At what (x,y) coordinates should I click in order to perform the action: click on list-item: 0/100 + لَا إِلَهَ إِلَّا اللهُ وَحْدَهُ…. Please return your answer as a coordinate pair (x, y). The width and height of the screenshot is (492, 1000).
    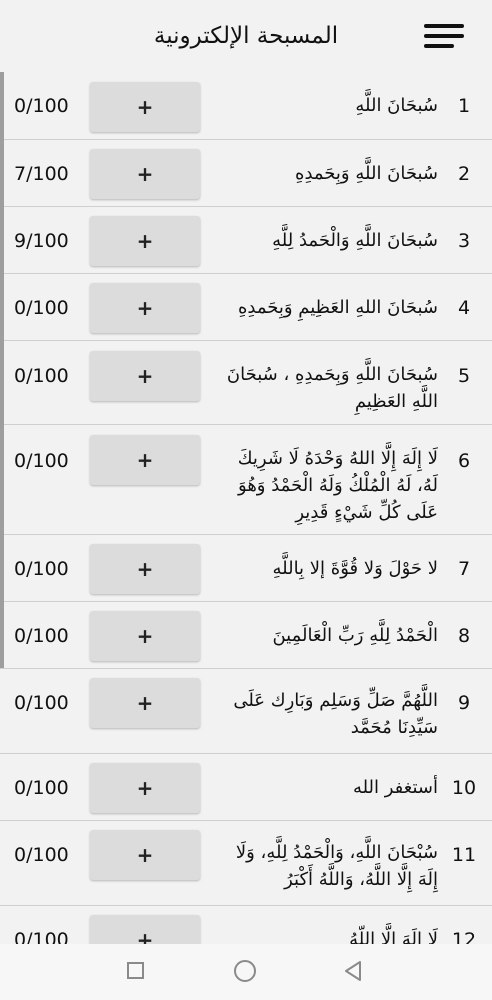
    Looking at the image, I should click on (246, 480).